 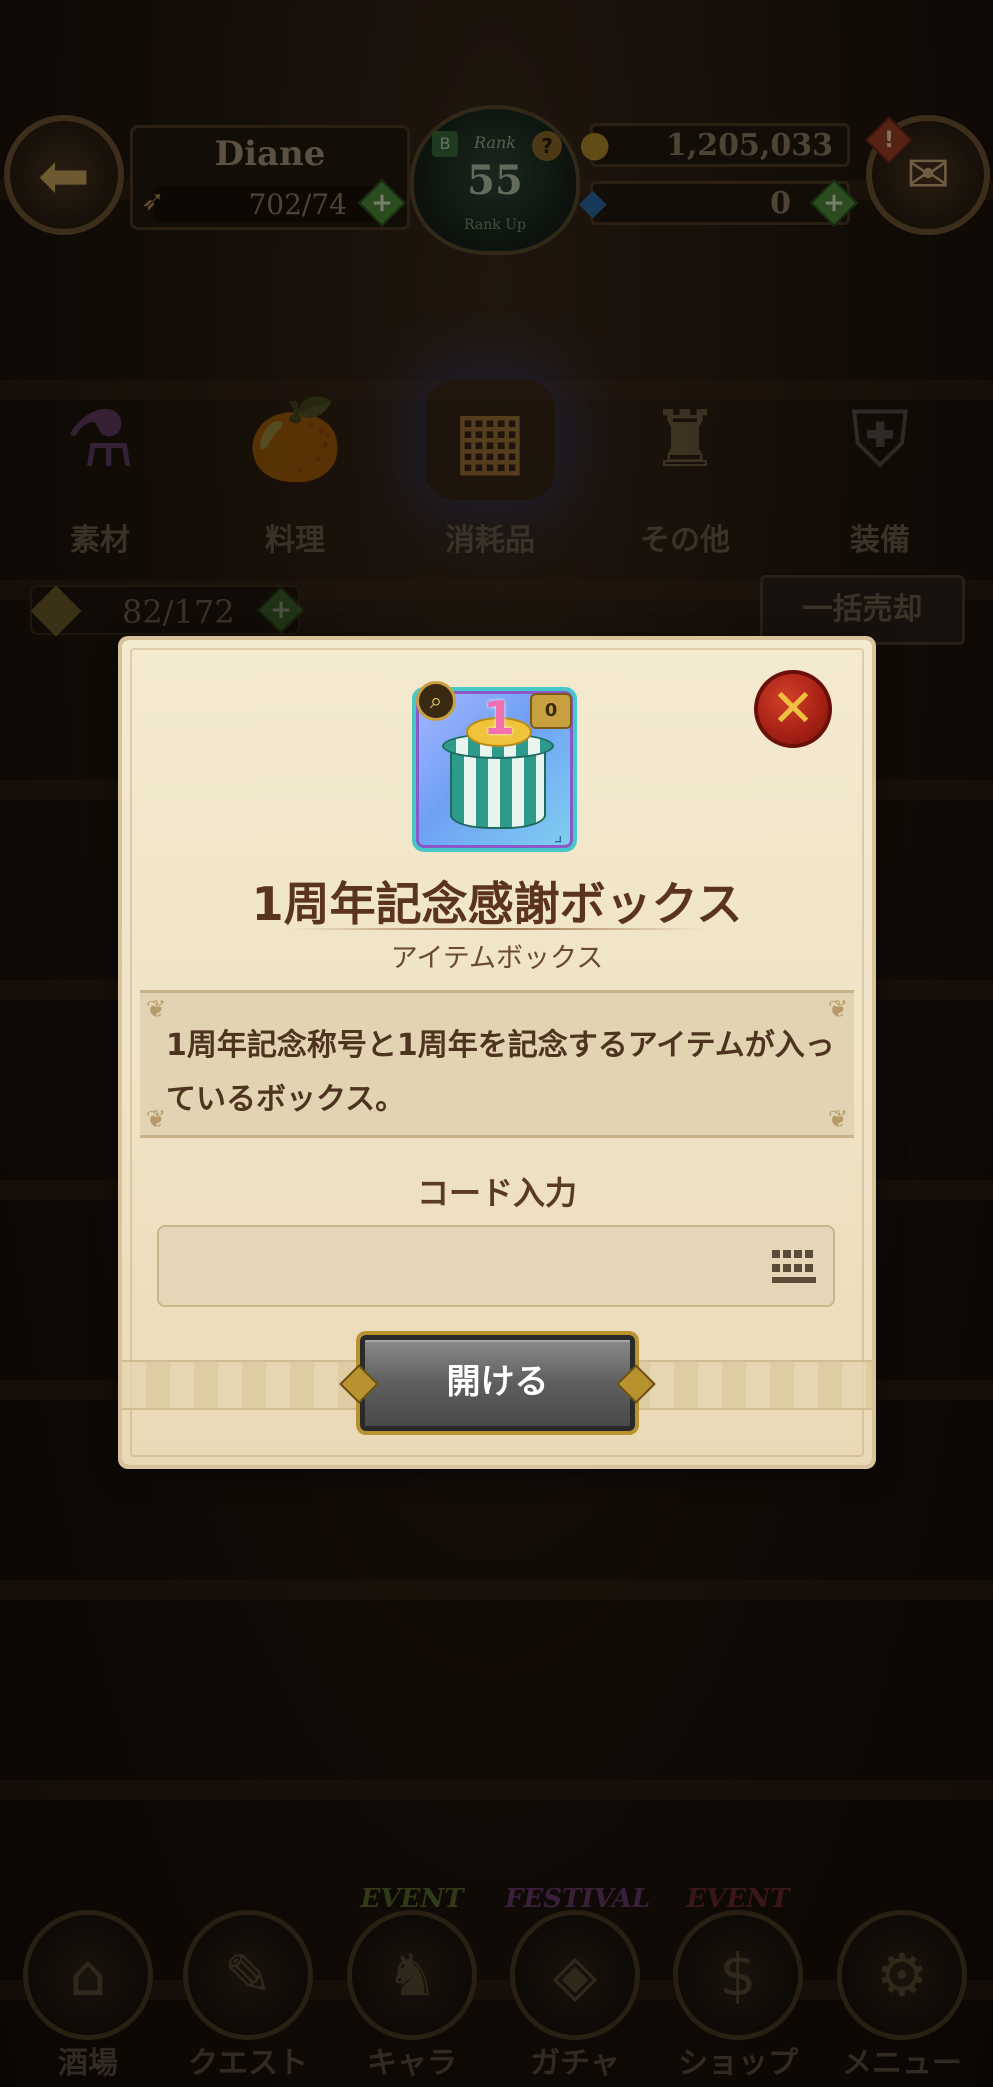 I want to click on item-description-box: ❦ ❦ ❦ ❦ 1周年記念称号と1周年を記念するアイテムが入っているボックス。, so click(x=497, y=1064).